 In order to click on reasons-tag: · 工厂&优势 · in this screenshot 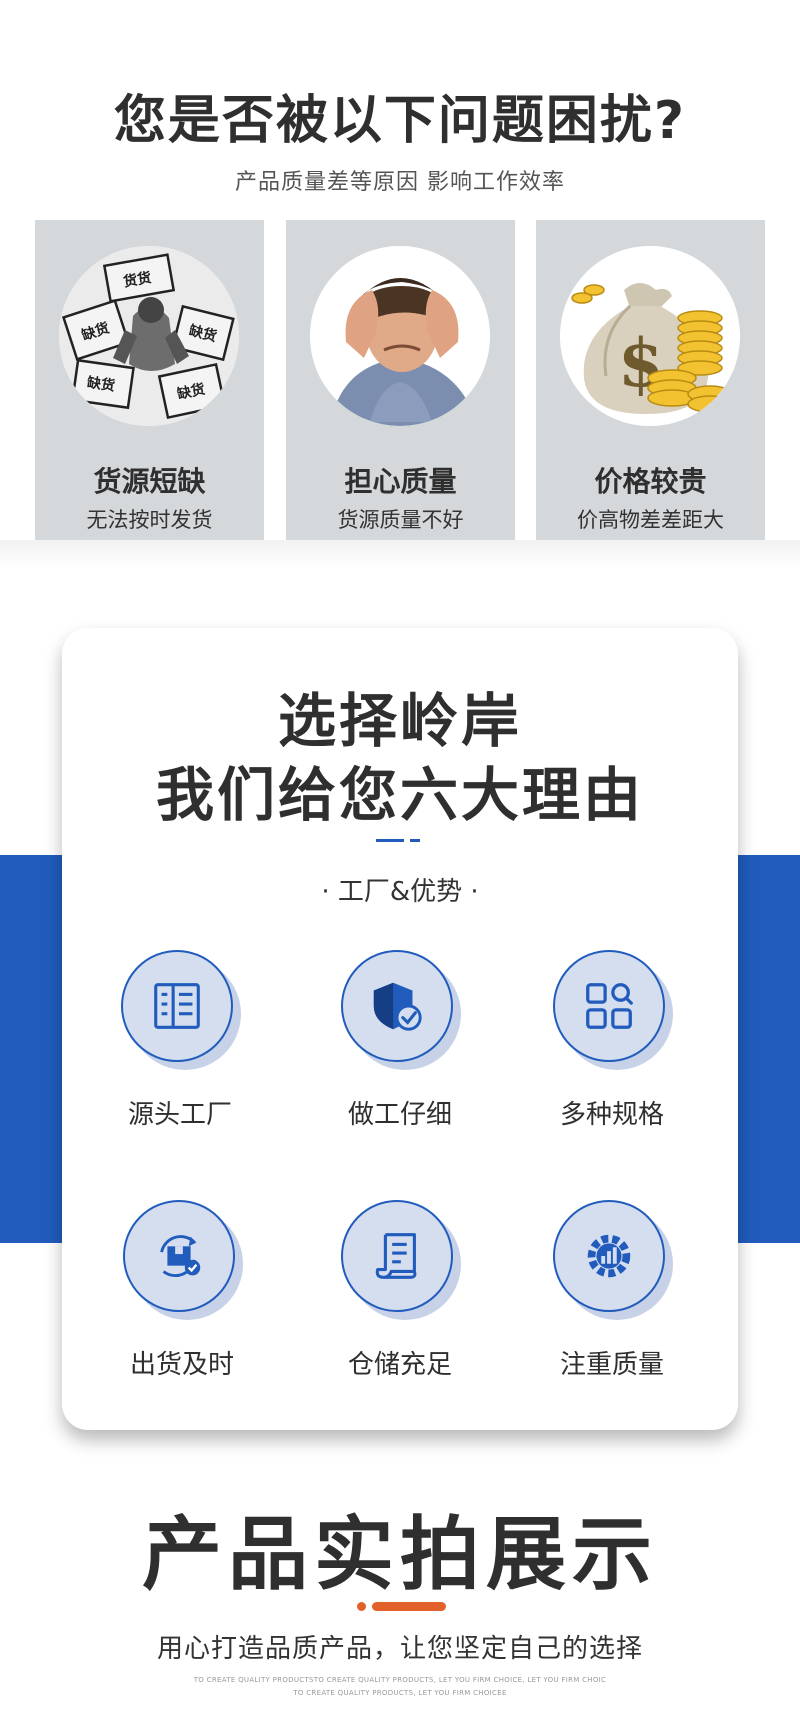, I will do `click(400, 892)`.